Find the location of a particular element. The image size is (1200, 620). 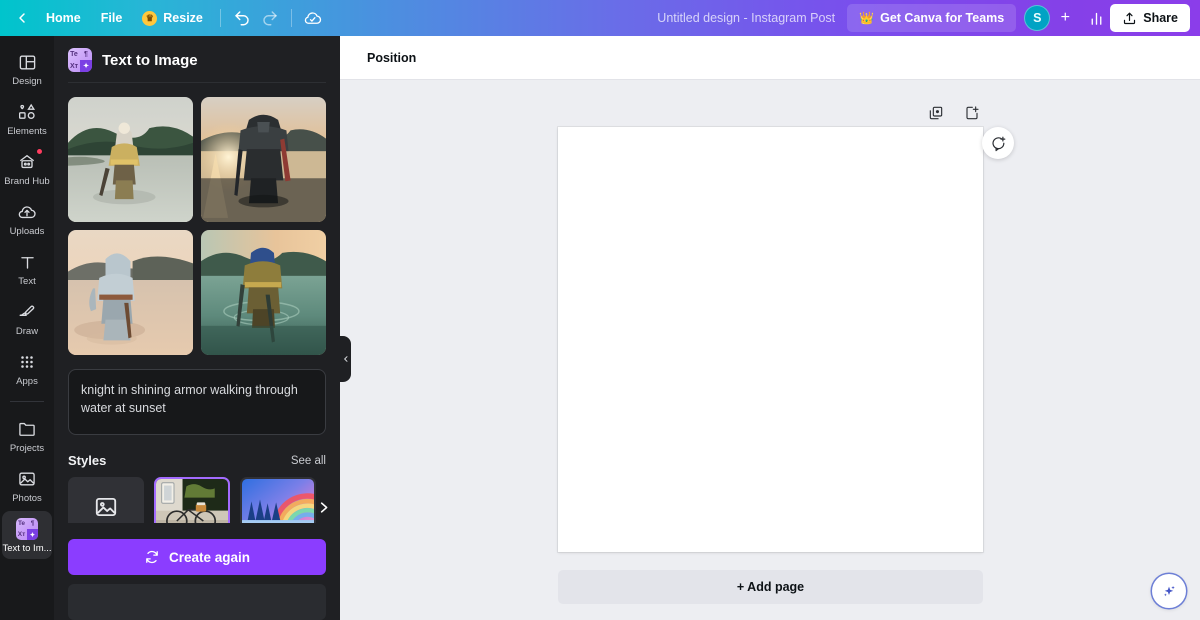

pen-icon is located at coordinates (27, 312).